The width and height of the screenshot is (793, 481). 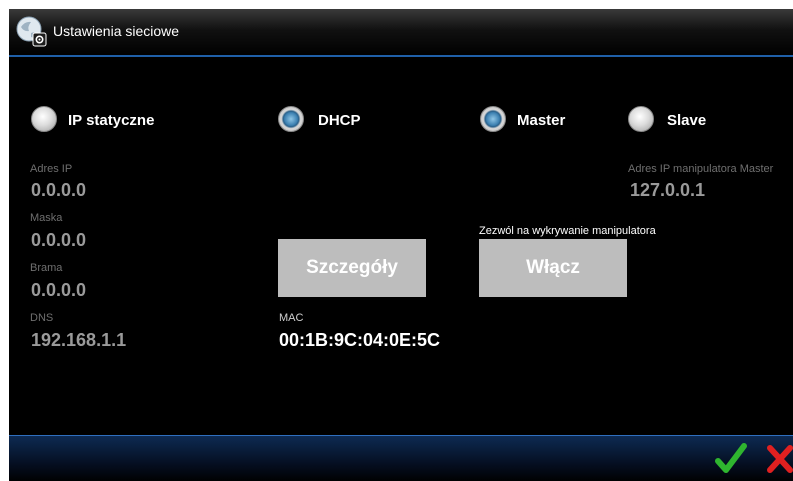 What do you see at coordinates (46, 268) in the screenshot?
I see `gateway-label: Brama` at bounding box center [46, 268].